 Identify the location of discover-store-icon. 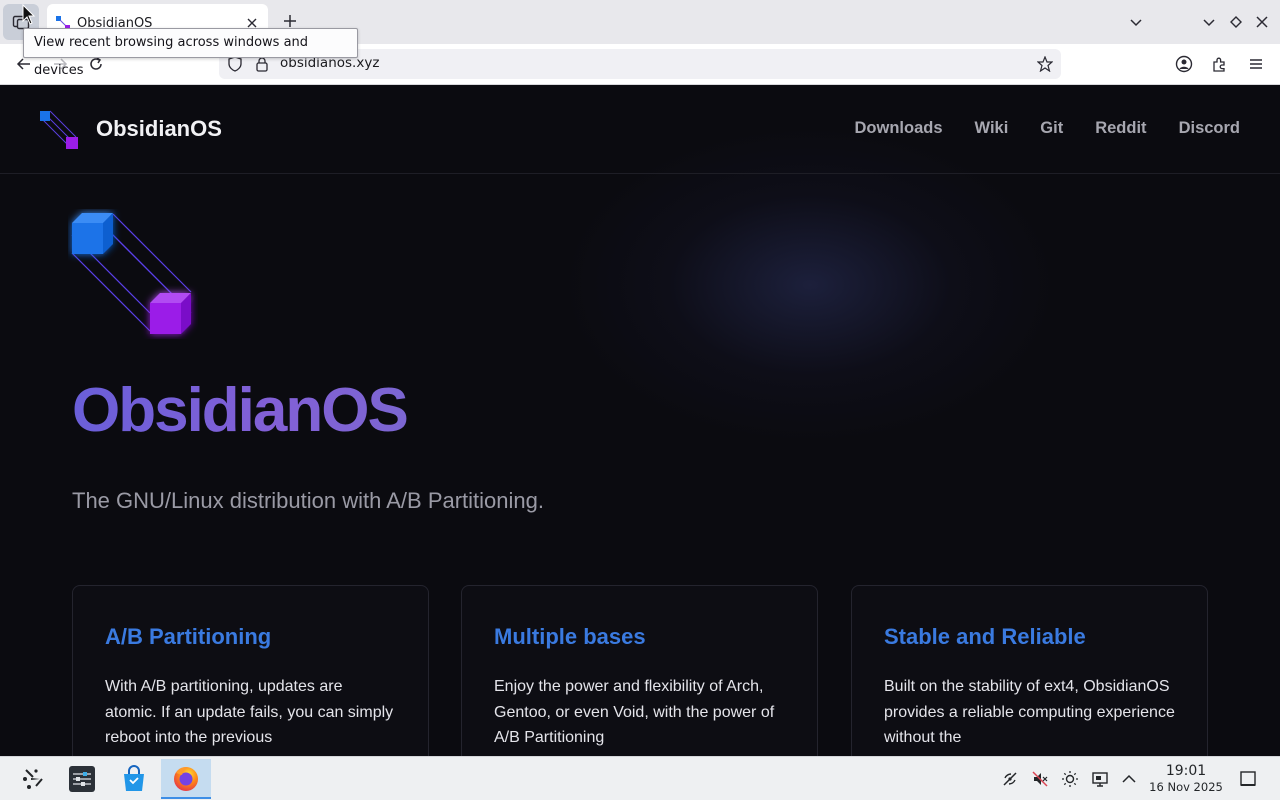
(134, 778).